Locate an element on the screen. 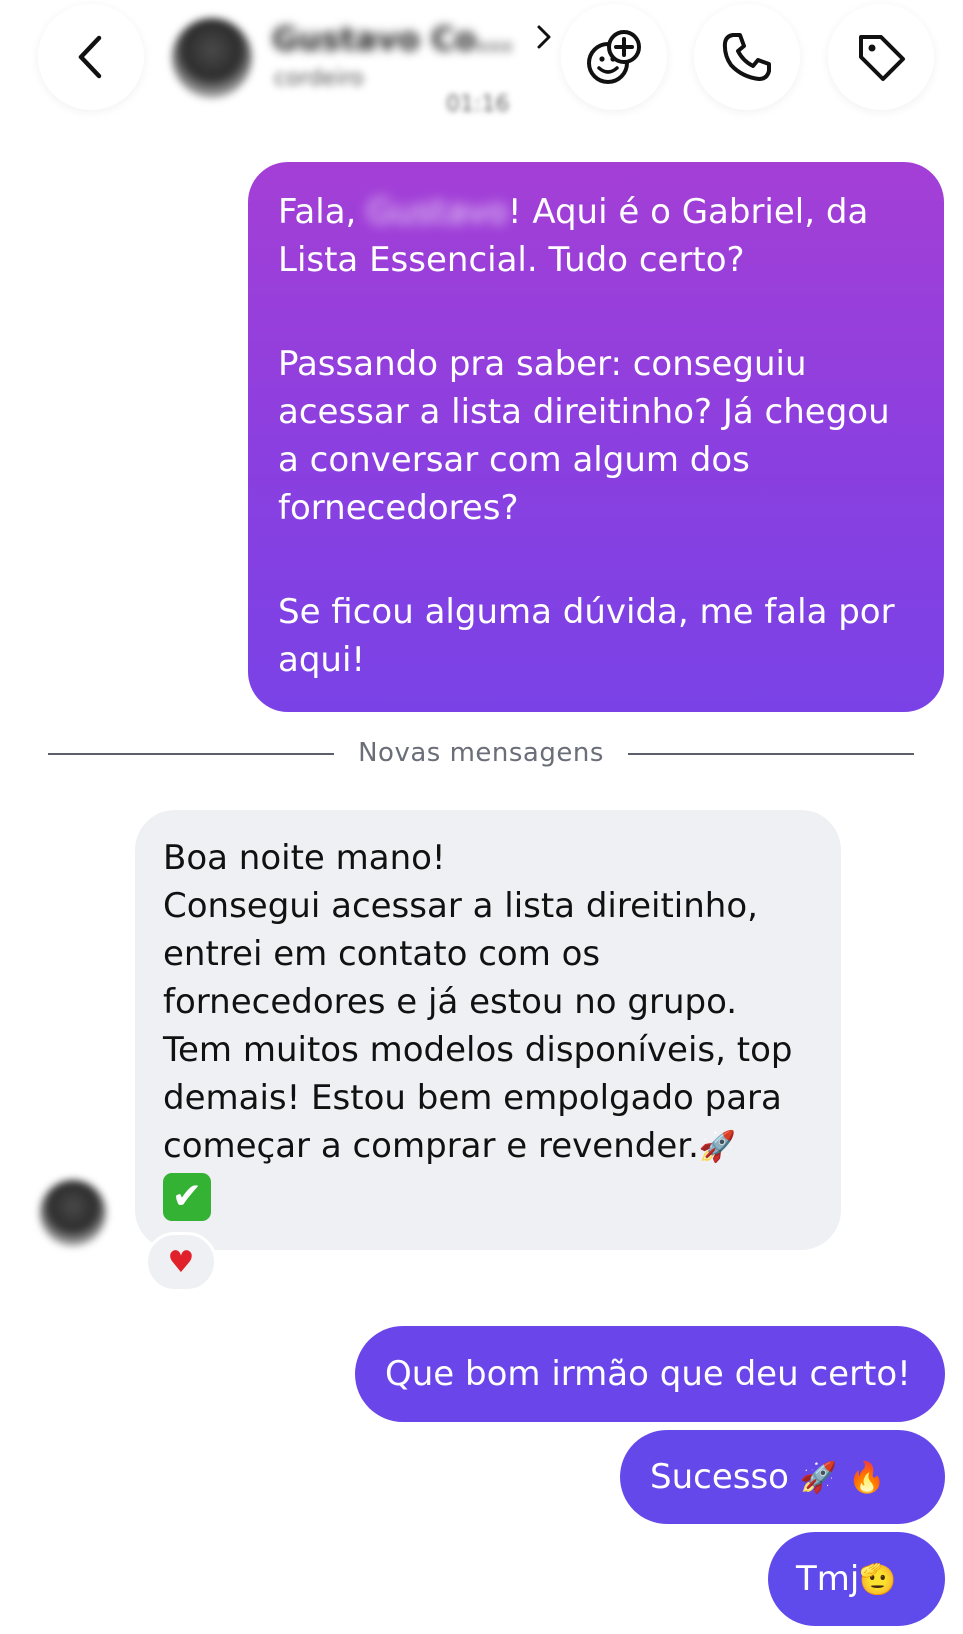 The image size is (963, 1634). sticker-button is located at coordinates (614, 57).